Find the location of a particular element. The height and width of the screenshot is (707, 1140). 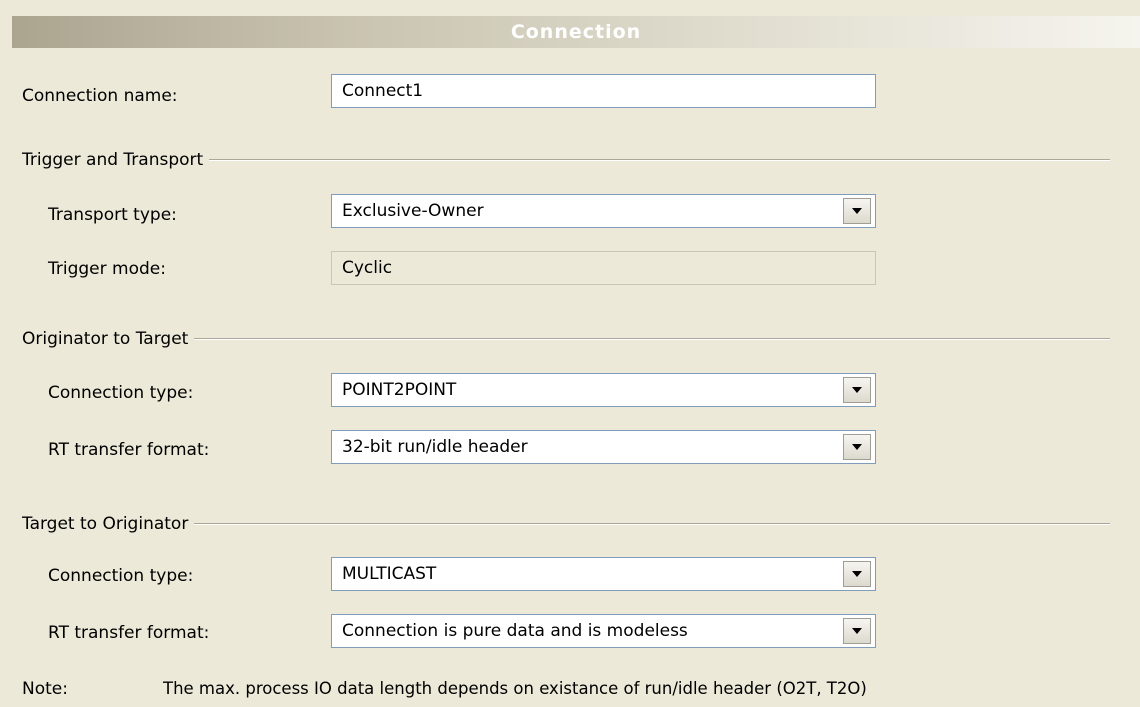

originator-to-target-heading: Originator to Target is located at coordinates (105, 339).